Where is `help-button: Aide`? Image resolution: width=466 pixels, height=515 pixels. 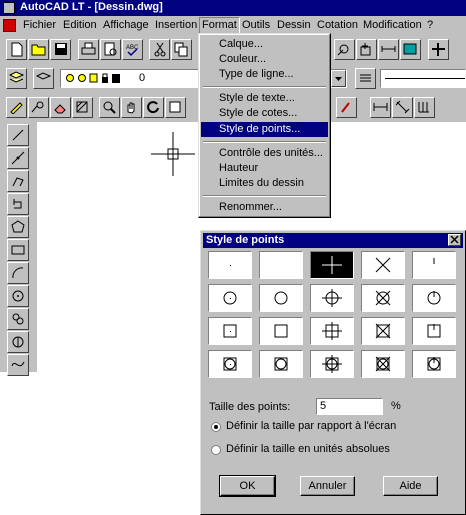 help-button: Aide is located at coordinates (410, 486).